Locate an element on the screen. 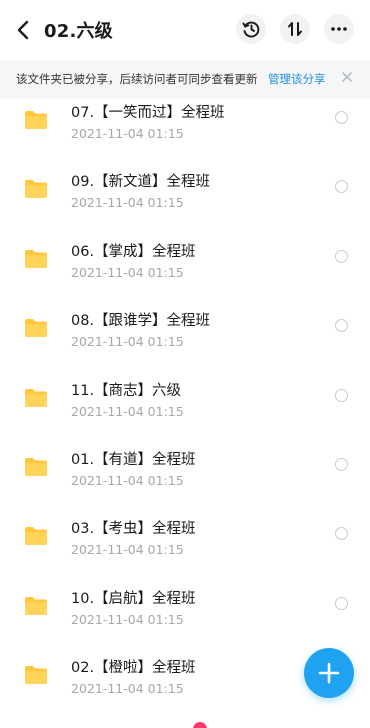 This screenshot has width=370, height=728. folder-name: 09.【新文道】全程班 is located at coordinates (141, 182).